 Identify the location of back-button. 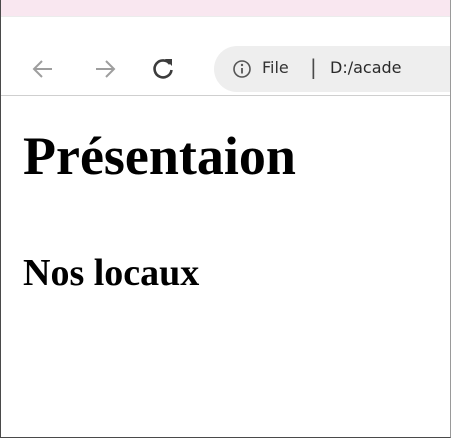
(43, 69).